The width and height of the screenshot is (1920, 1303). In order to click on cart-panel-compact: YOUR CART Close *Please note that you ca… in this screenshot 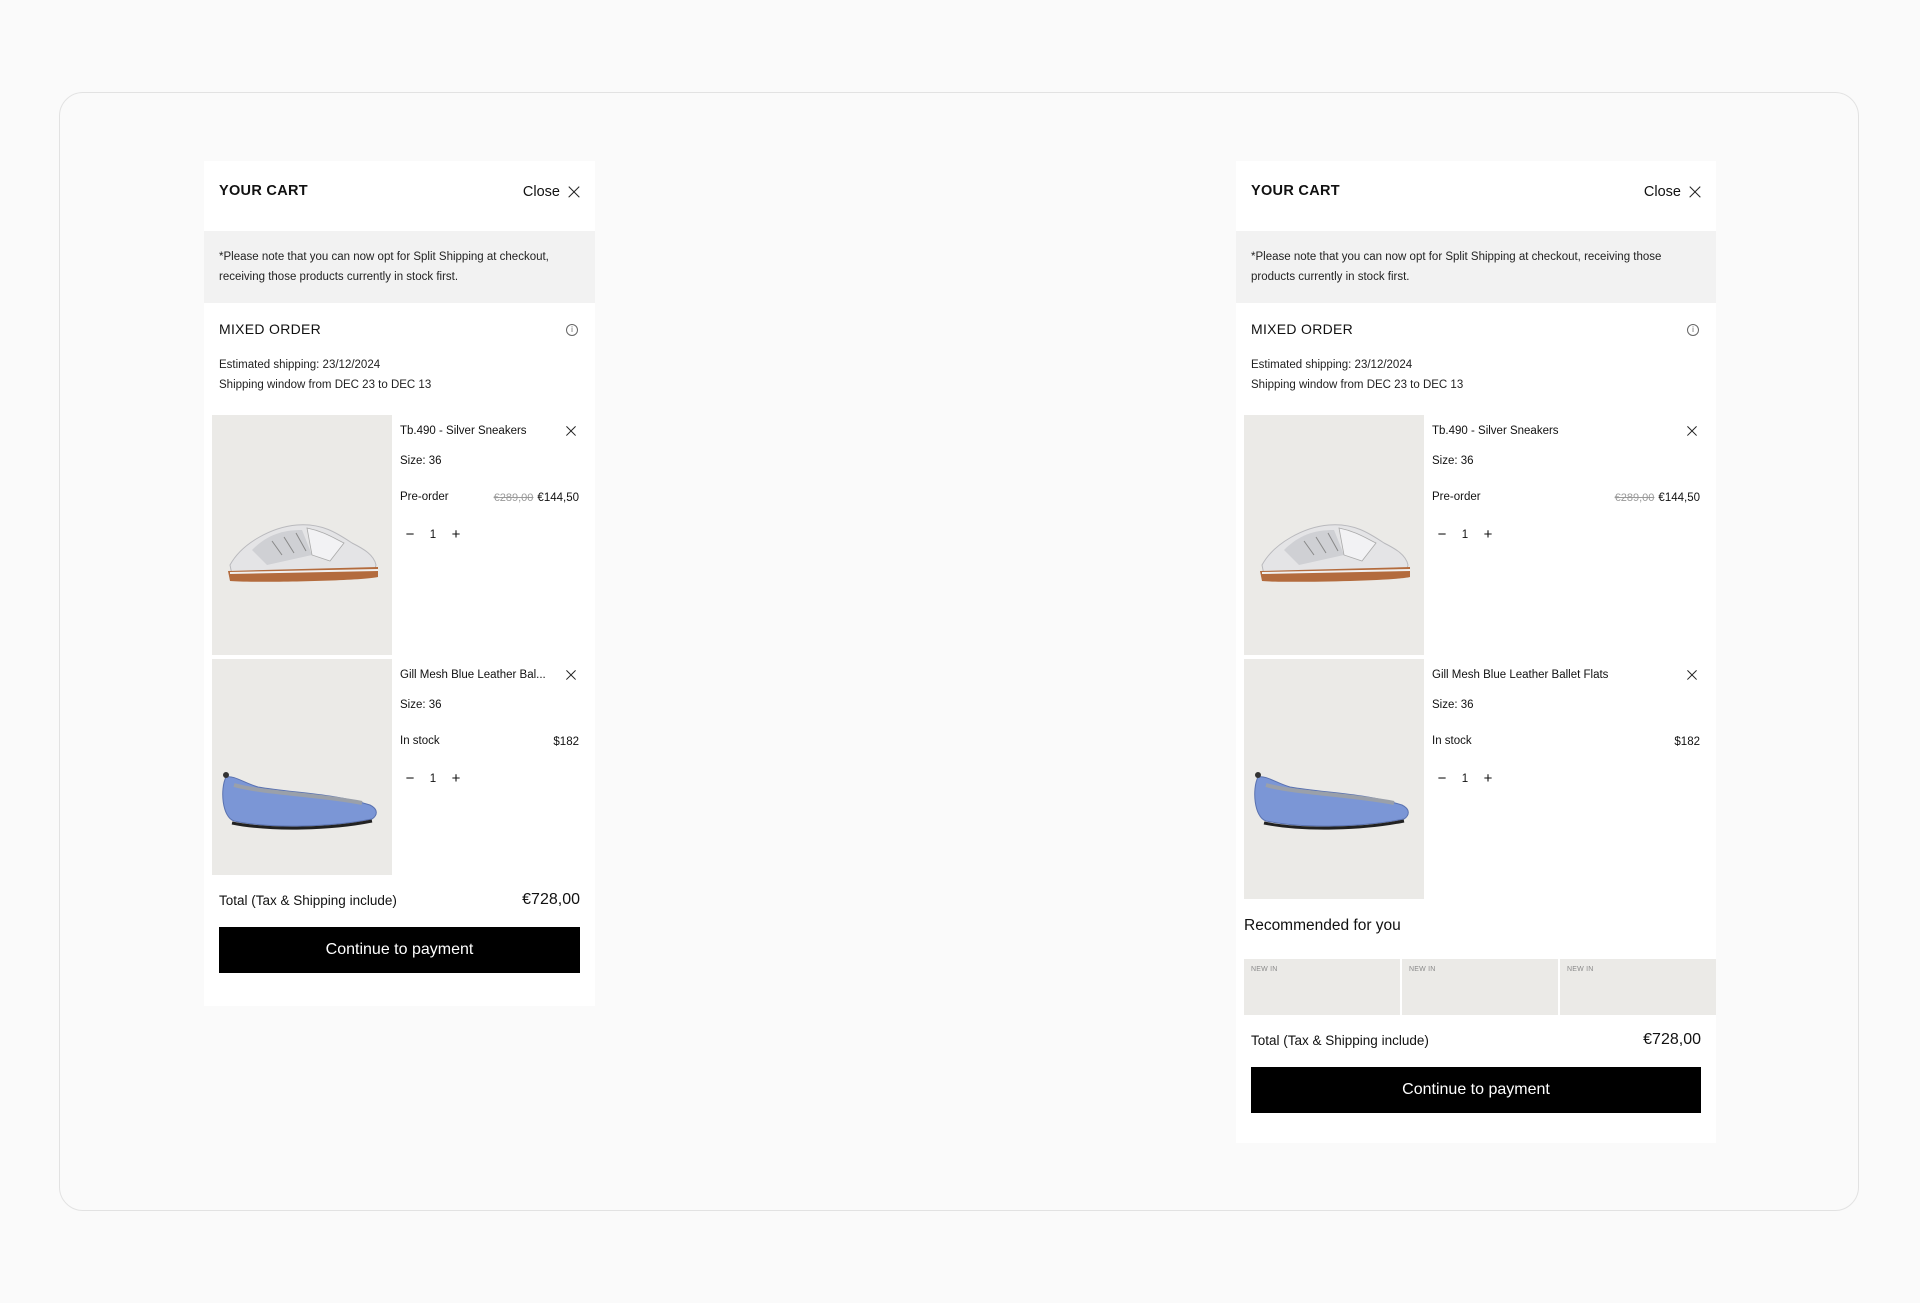, I will do `click(399, 583)`.